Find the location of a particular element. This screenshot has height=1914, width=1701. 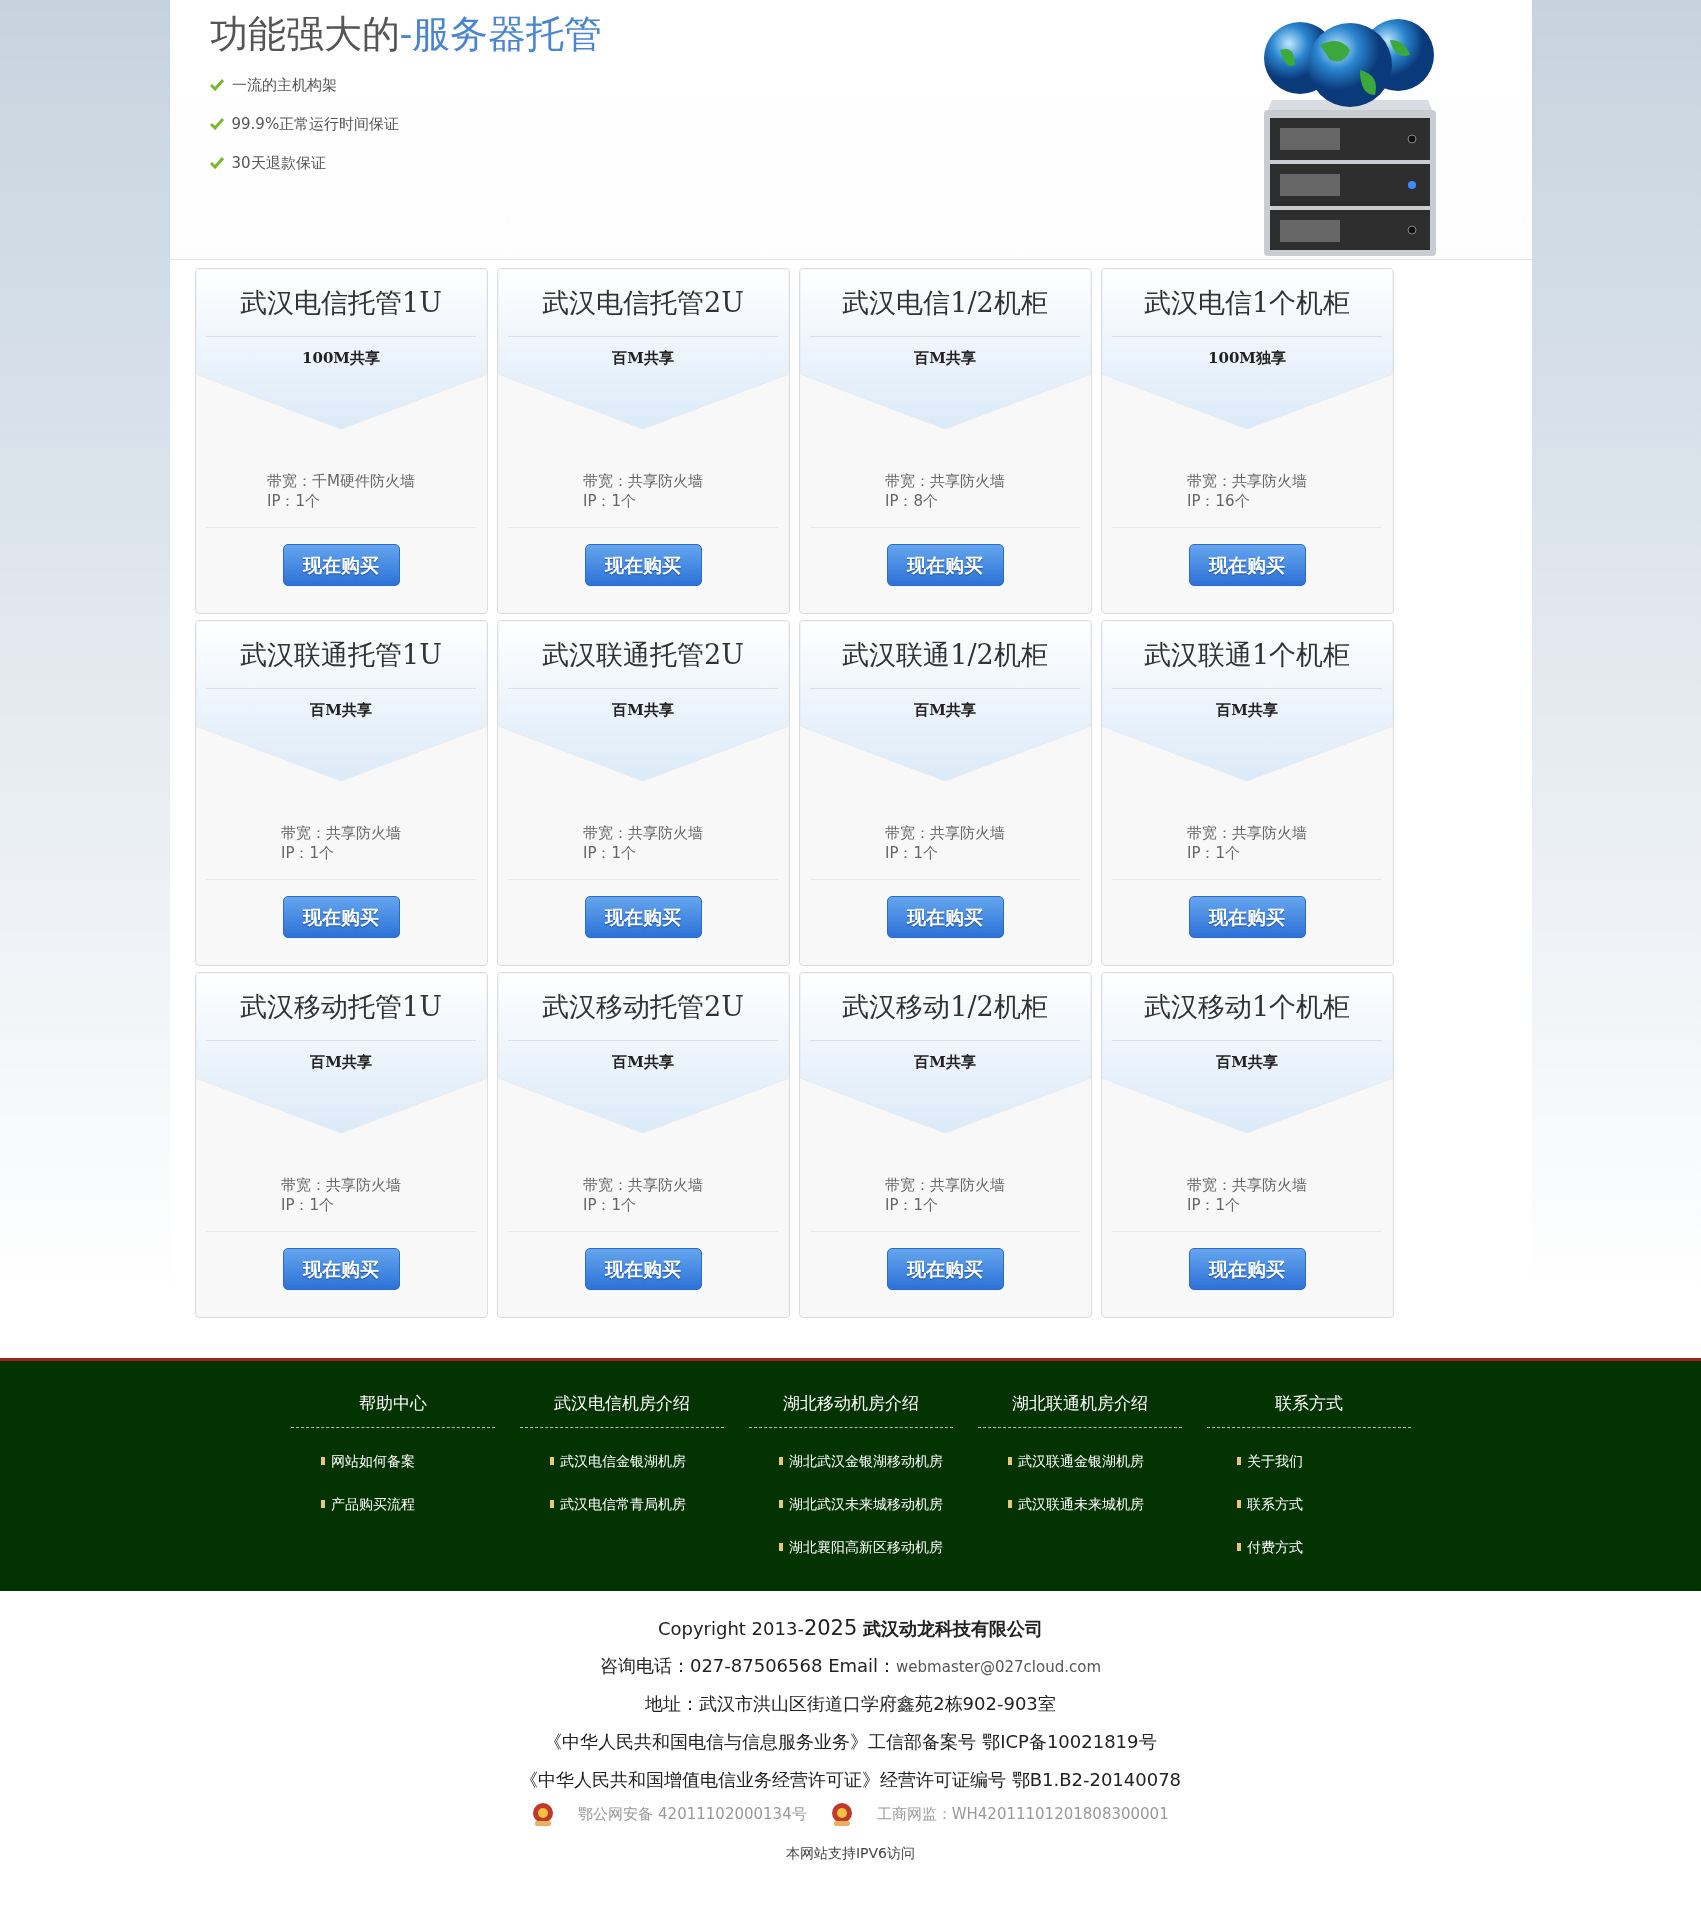

ip-text: IP：16个 is located at coordinates (1219, 501).